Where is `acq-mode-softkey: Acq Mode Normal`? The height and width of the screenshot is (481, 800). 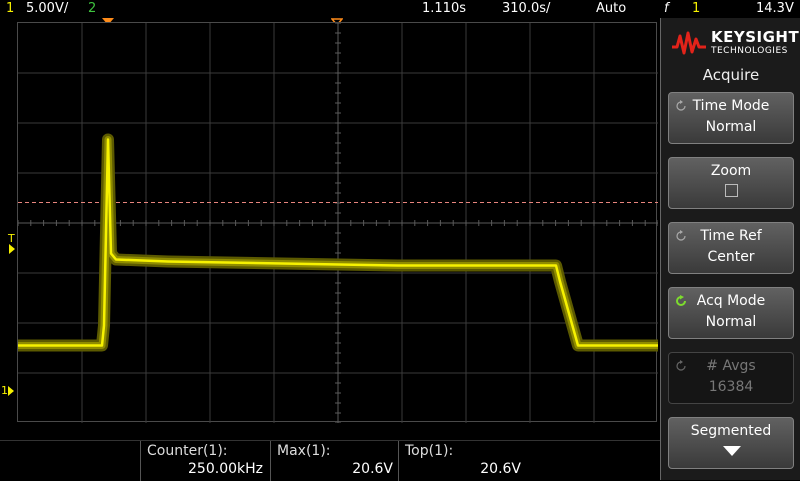 acq-mode-softkey: Acq Mode Normal is located at coordinates (731, 313).